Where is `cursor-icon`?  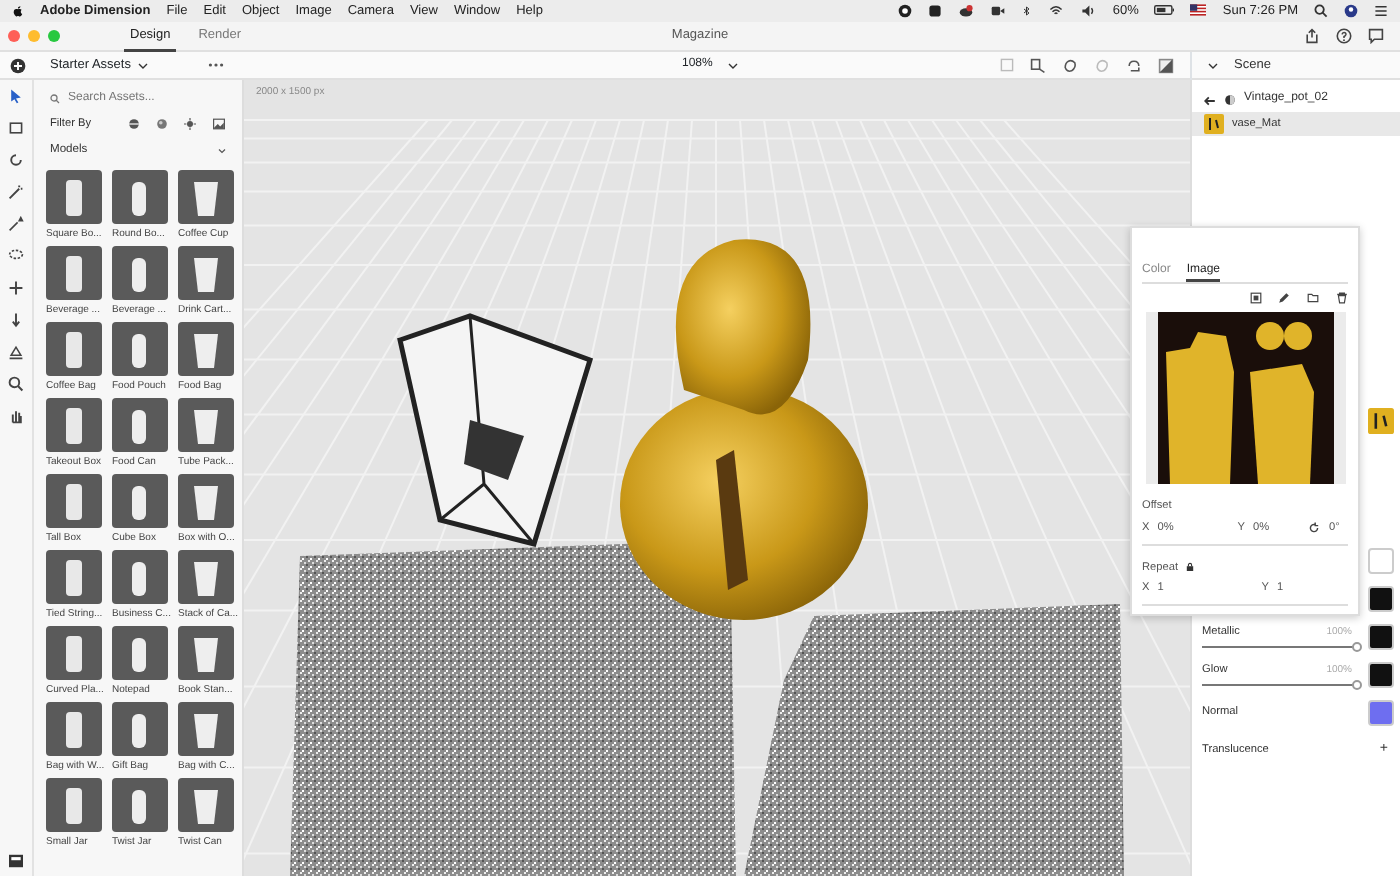 cursor-icon is located at coordinates (16, 96).